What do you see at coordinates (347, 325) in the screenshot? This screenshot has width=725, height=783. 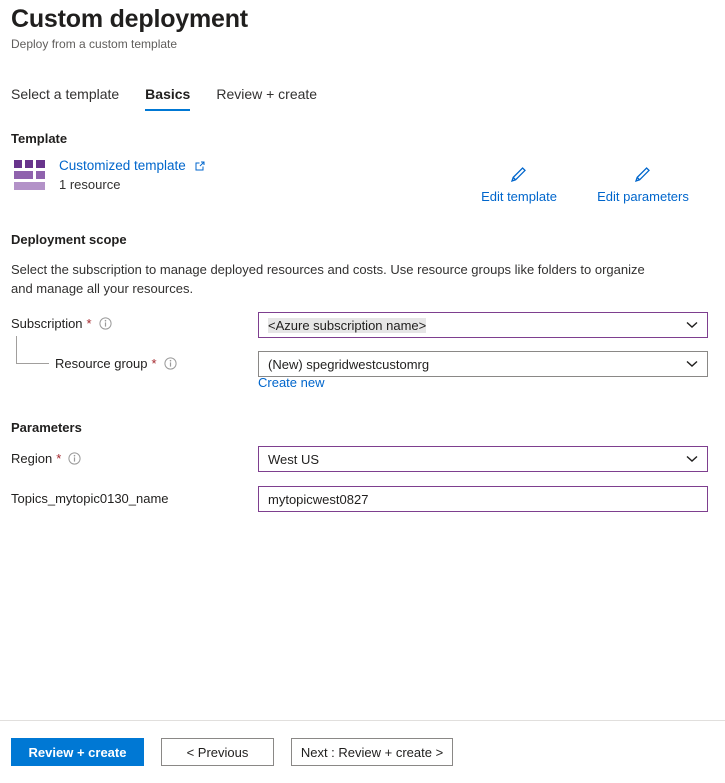 I see `subscription-value: <Azure subscription name>` at bounding box center [347, 325].